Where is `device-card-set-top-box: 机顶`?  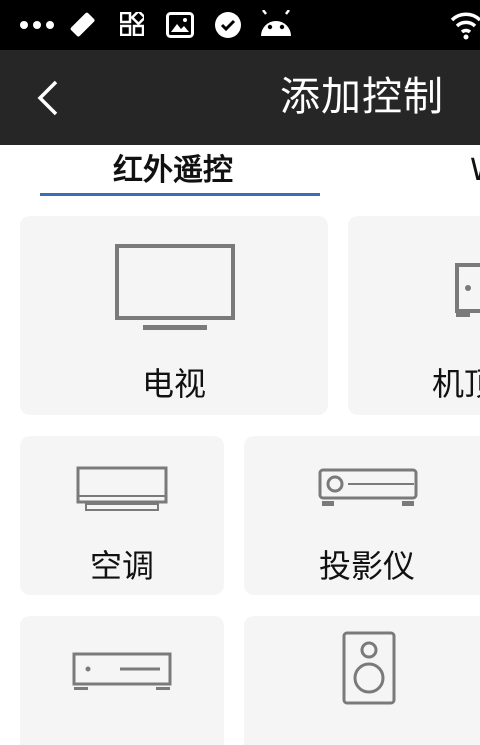 device-card-set-top-box: 机顶 is located at coordinates (414, 315).